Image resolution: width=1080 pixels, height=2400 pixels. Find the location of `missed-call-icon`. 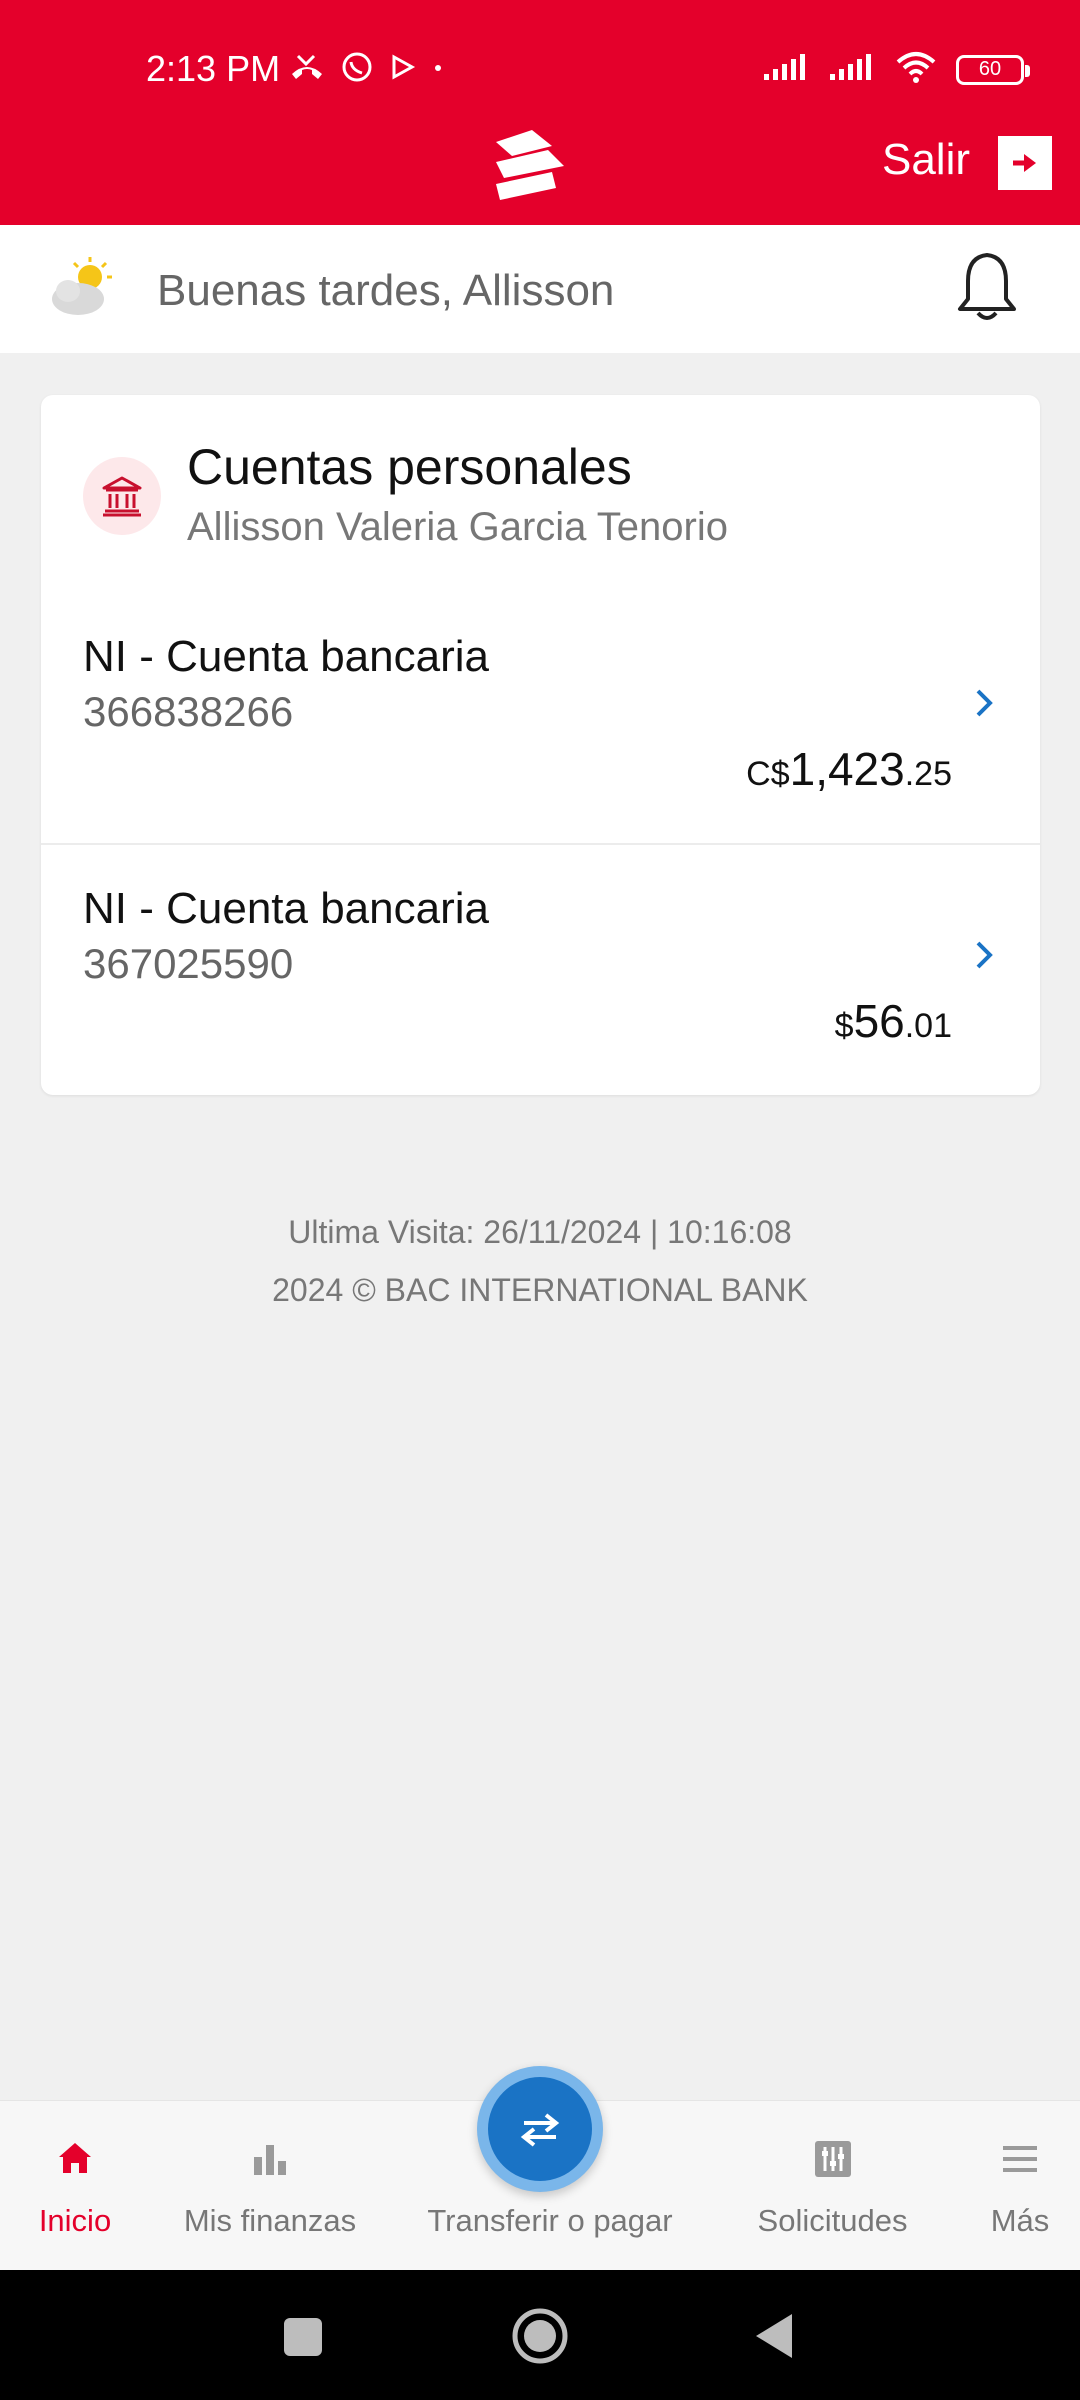

missed-call-icon is located at coordinates (307, 69).